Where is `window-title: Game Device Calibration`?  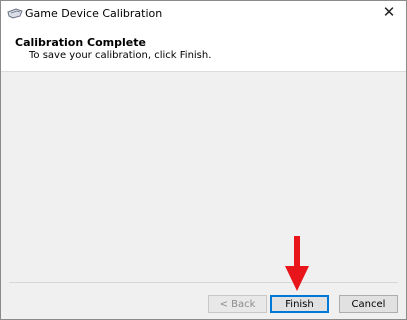
window-title: Game Device Calibration is located at coordinates (94, 13).